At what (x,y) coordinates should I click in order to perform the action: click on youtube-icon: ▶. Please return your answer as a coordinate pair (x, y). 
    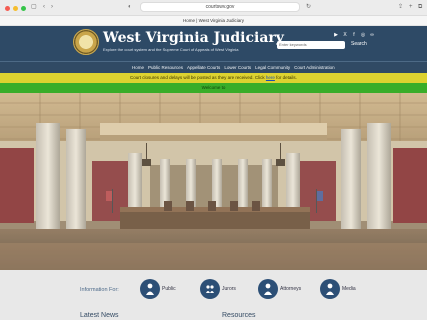
    Looking at the image, I should click on (336, 35).